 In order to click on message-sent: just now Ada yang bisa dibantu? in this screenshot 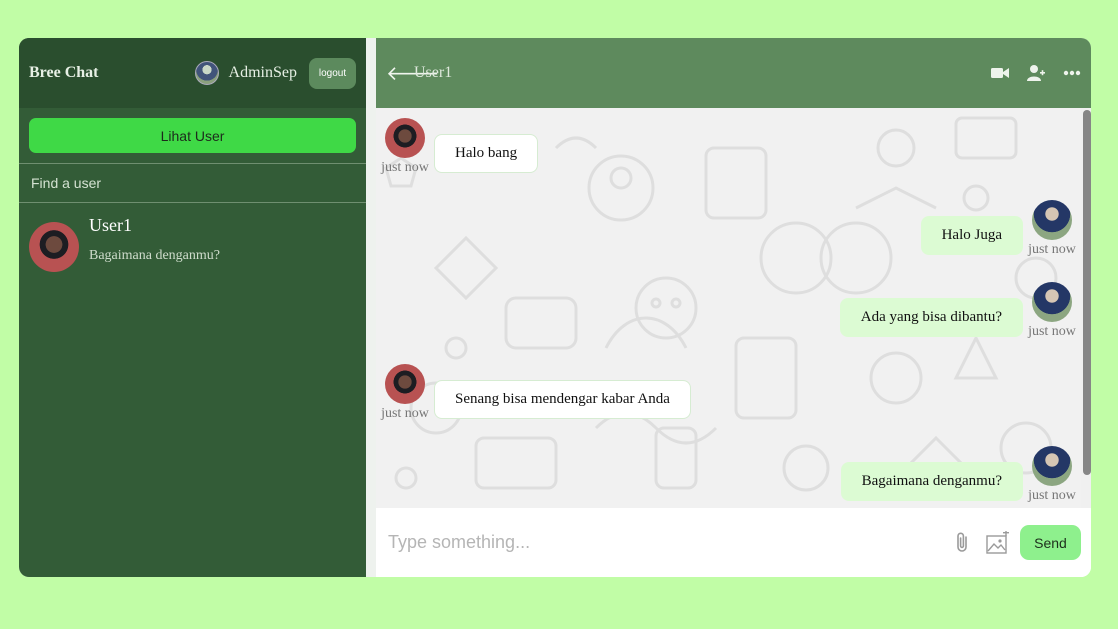, I will do `click(960, 311)`.